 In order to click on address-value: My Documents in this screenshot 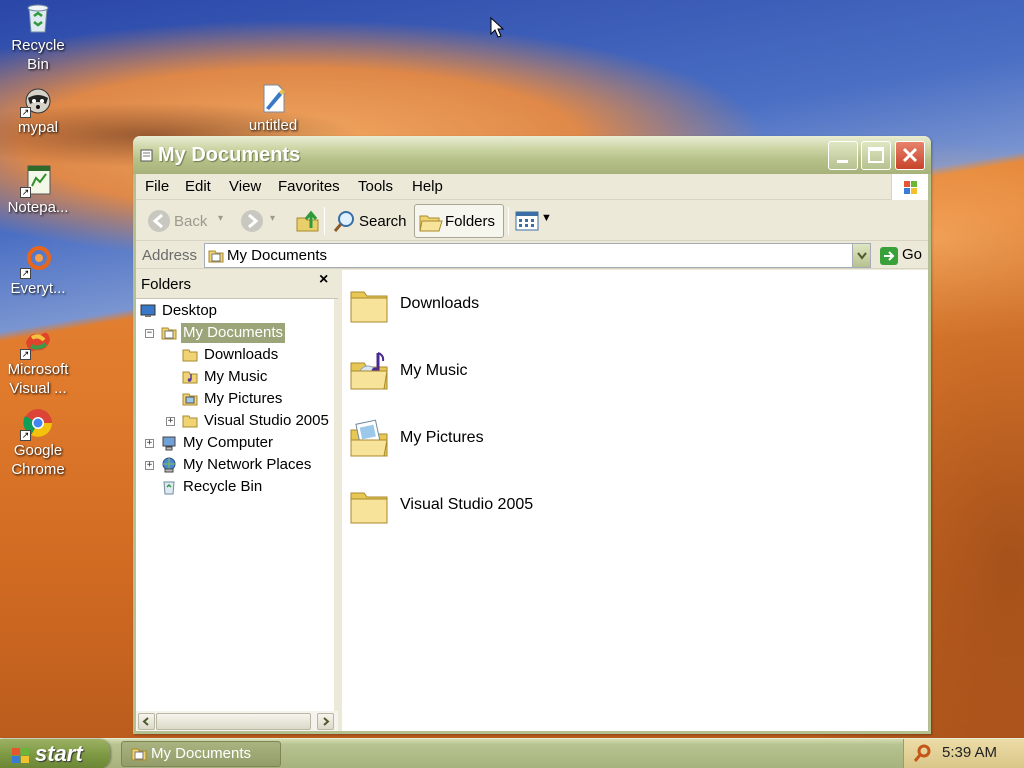, I will do `click(277, 255)`.